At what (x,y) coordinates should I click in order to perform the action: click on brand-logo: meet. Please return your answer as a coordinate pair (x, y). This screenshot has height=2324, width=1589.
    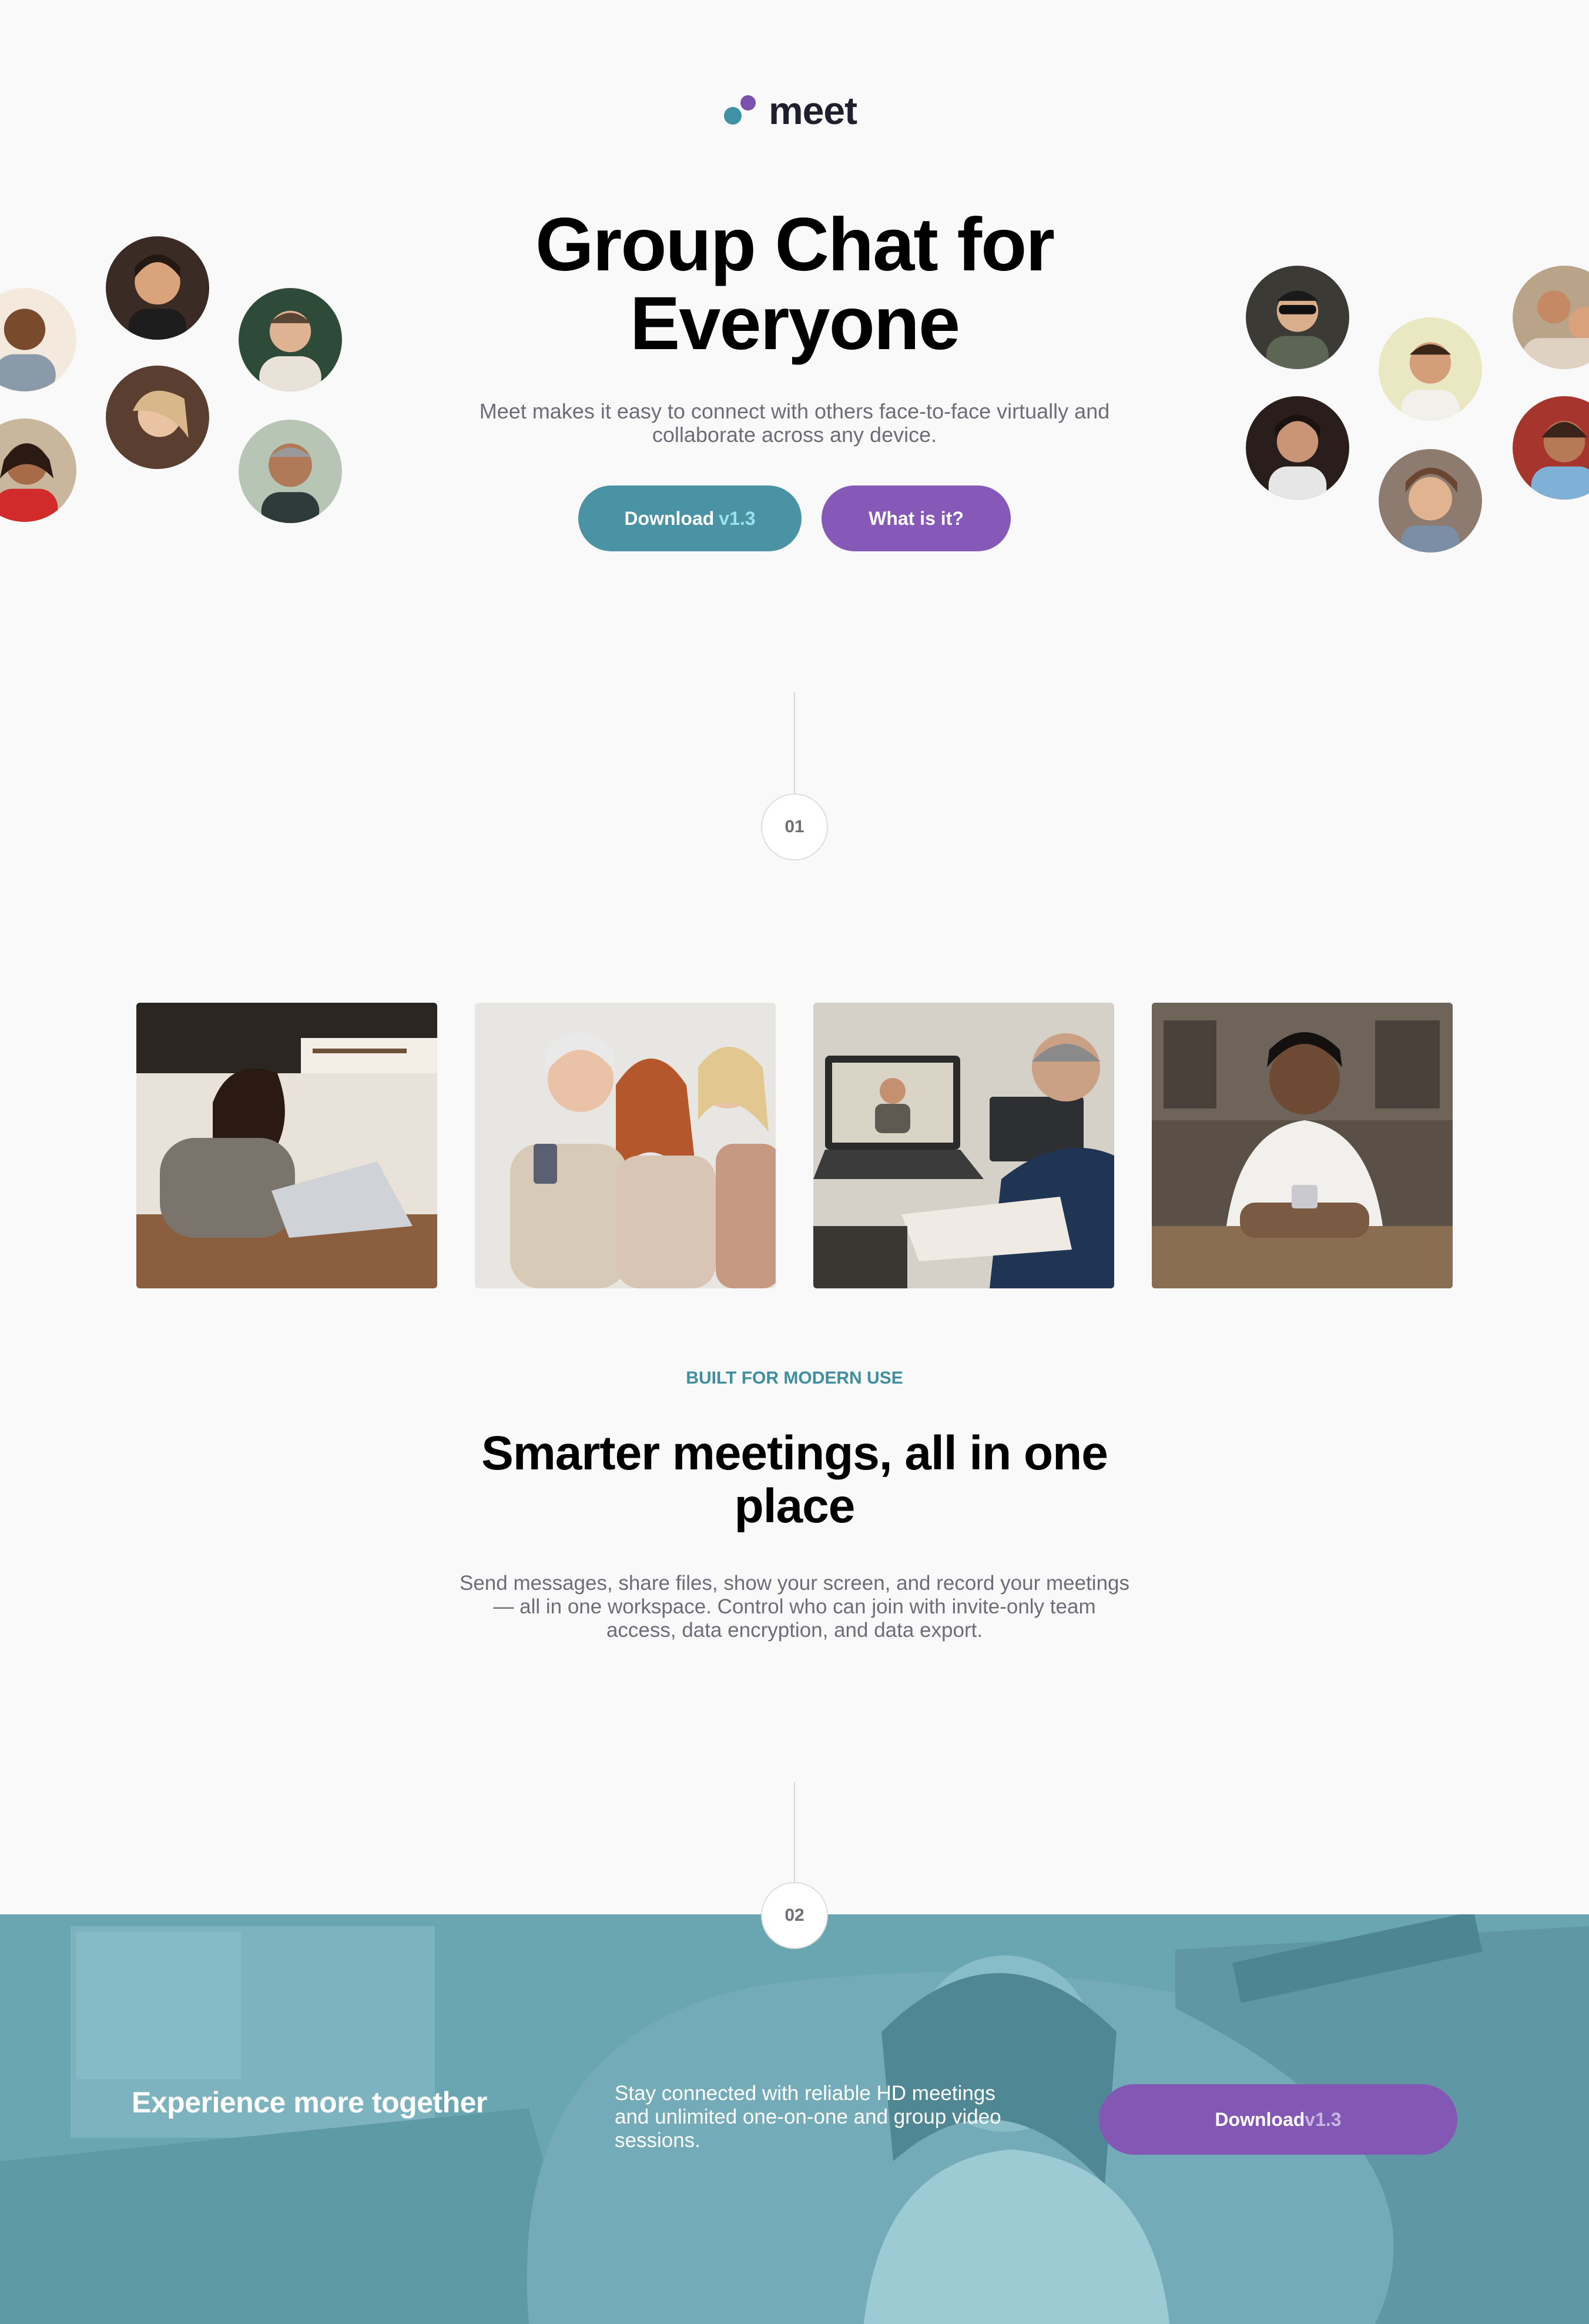
    Looking at the image, I should click on (796, 111).